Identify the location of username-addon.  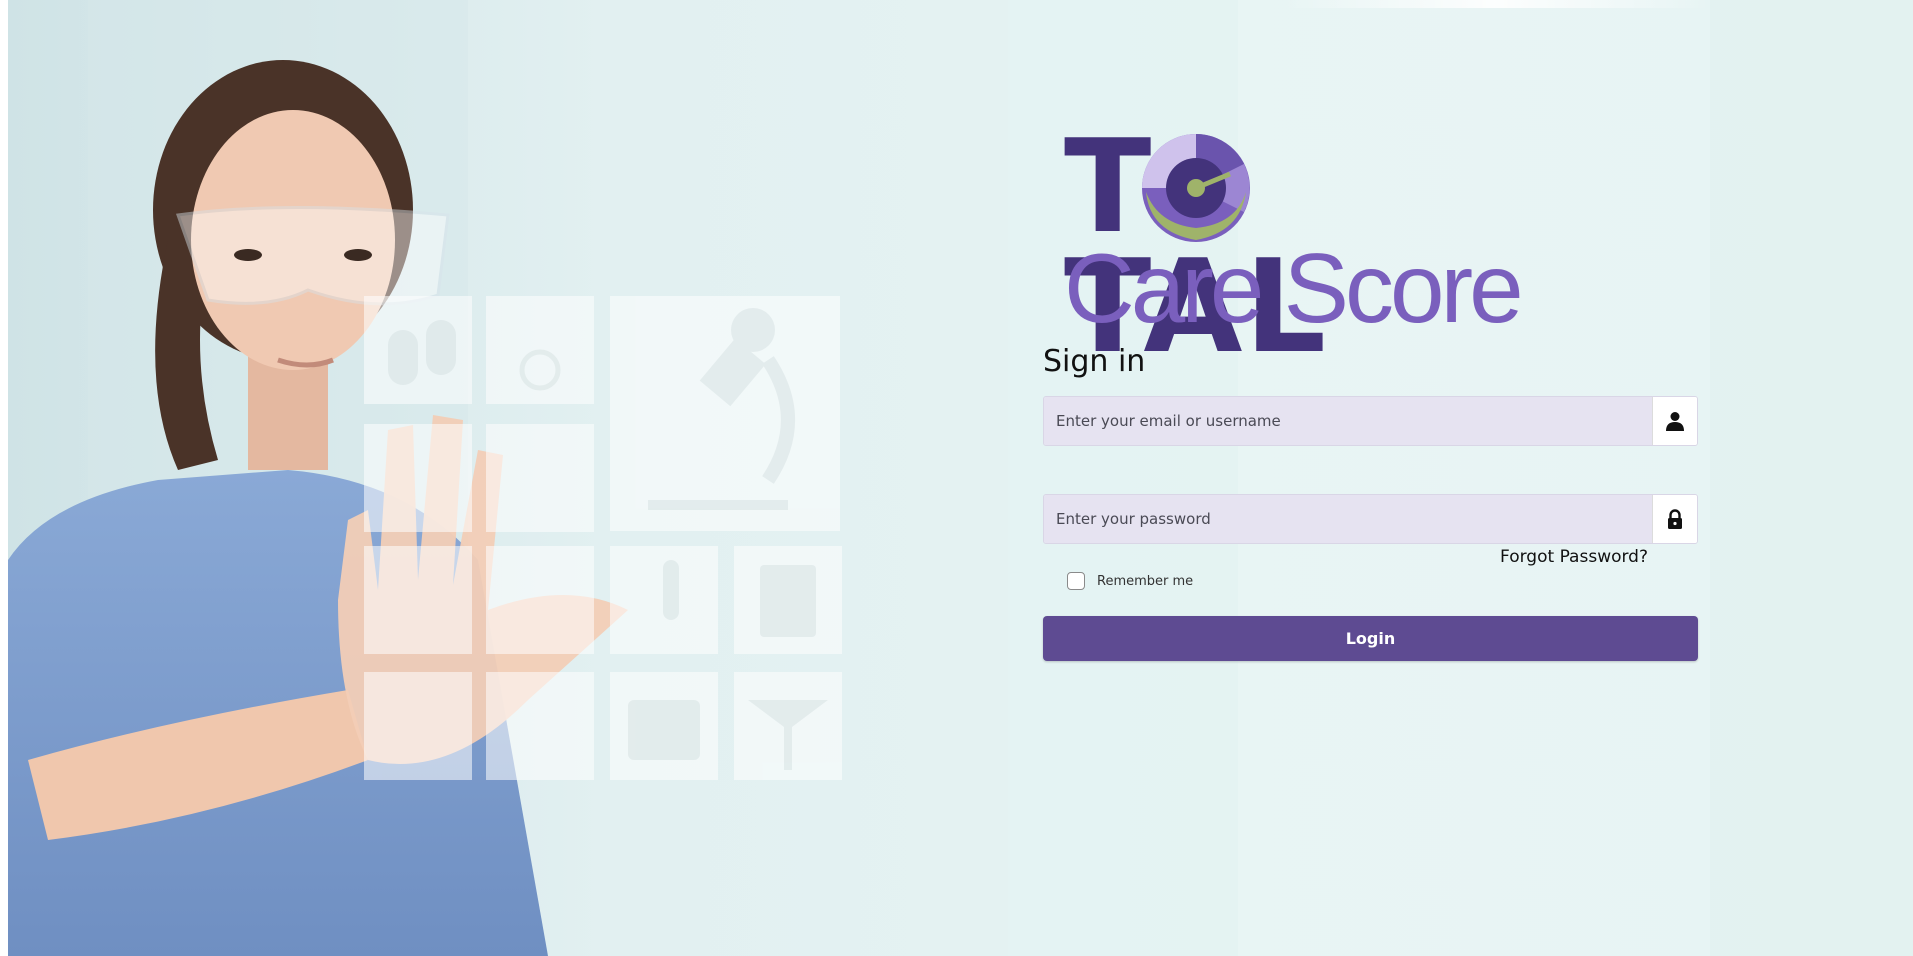
(1674, 421).